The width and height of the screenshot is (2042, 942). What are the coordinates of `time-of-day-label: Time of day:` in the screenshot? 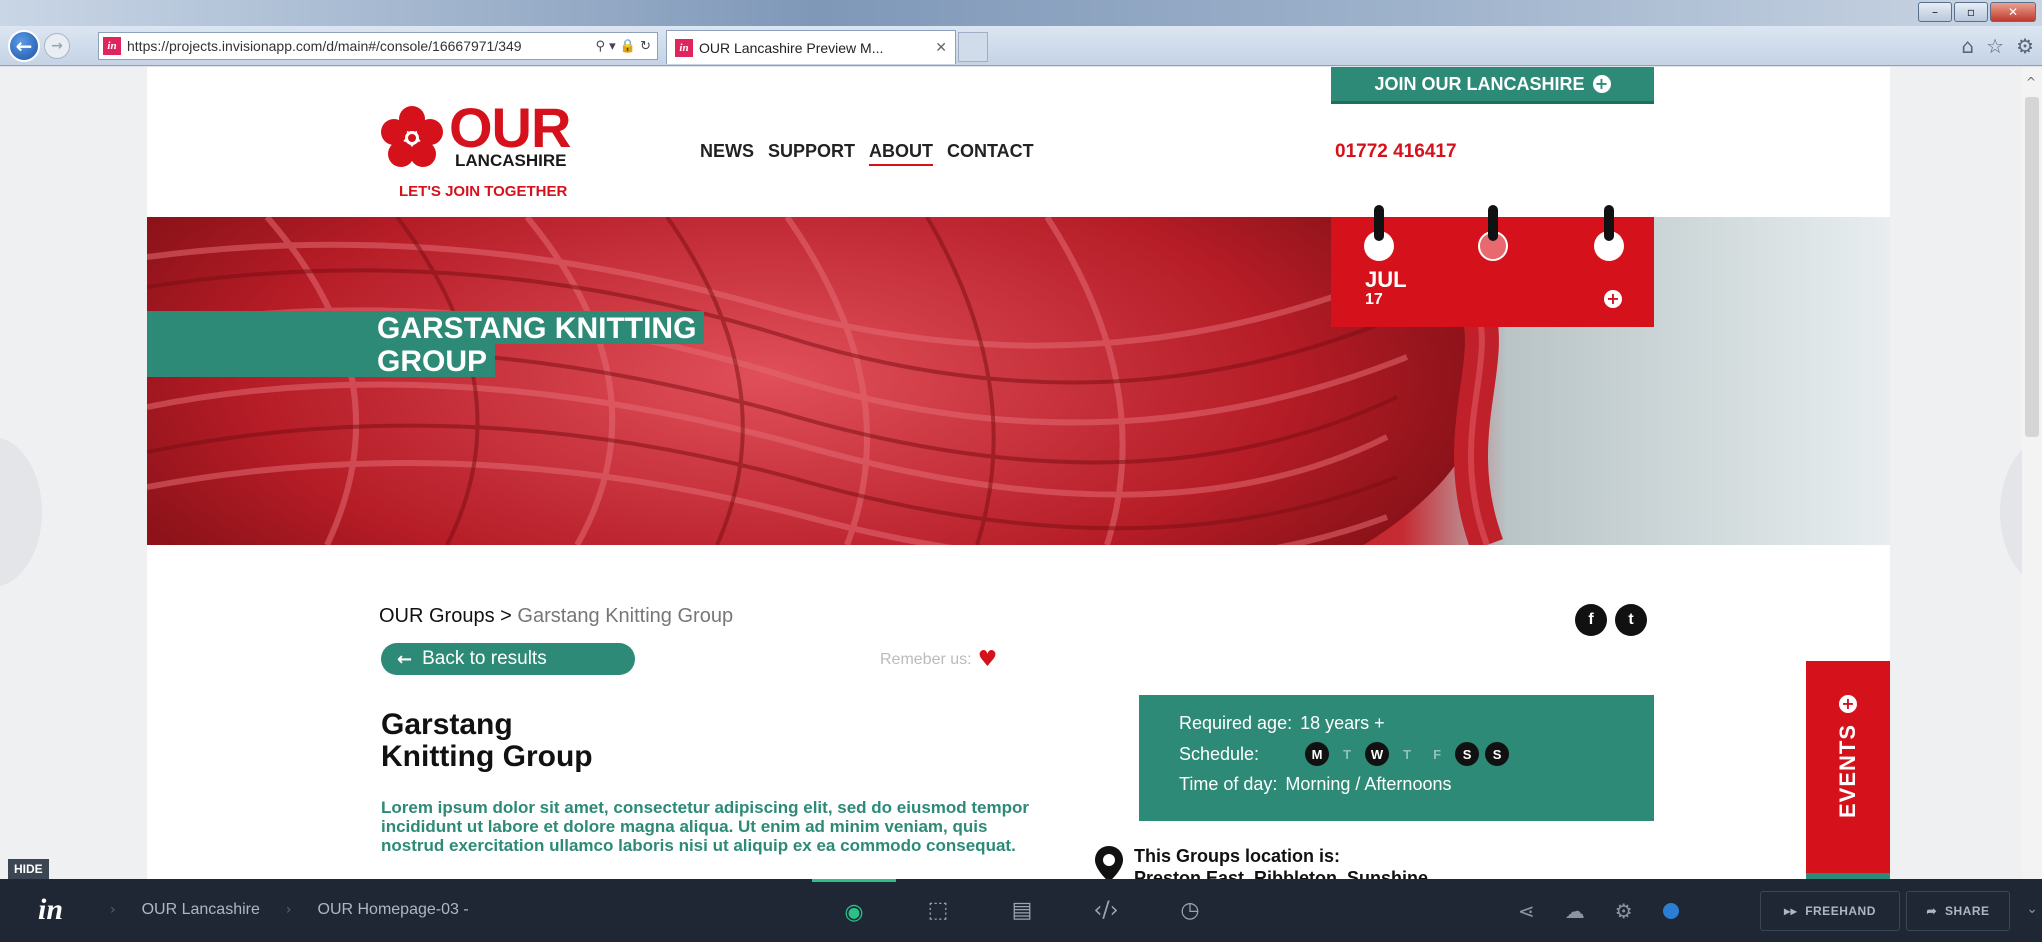 It's located at (1228, 784).